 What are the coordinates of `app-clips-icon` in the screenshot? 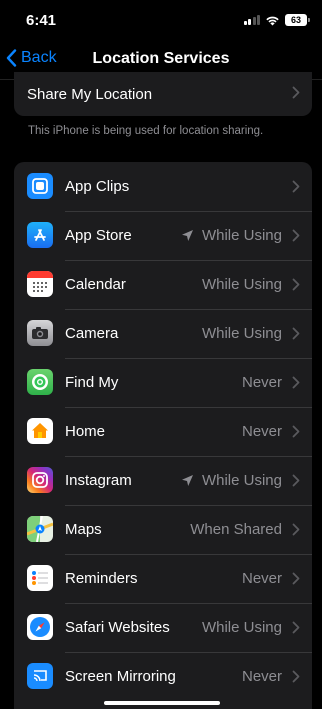 It's located at (40, 186).